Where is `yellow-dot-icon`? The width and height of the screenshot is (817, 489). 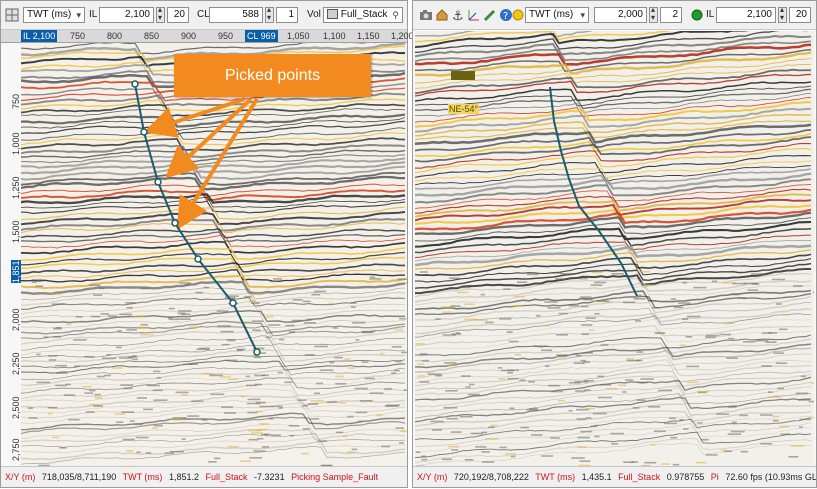
yellow-dot-icon is located at coordinates (518, 15).